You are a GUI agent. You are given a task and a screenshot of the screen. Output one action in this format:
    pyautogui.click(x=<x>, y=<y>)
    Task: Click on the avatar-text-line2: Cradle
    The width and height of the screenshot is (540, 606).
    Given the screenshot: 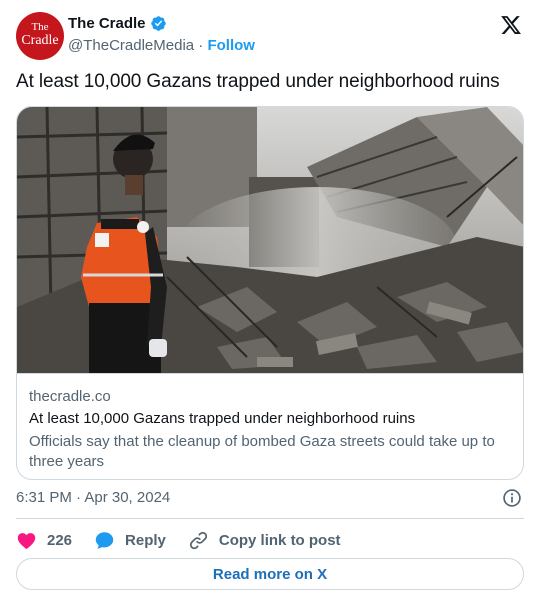 What is the action you would take?
    pyautogui.click(x=40, y=40)
    